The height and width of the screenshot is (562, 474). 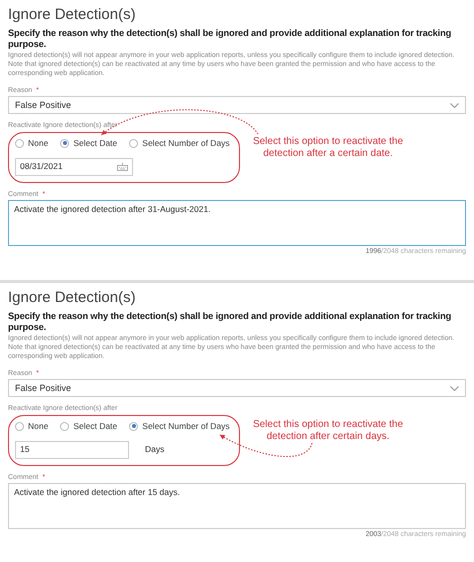 What do you see at coordinates (72, 449) in the screenshot?
I see `days-field: 15` at bounding box center [72, 449].